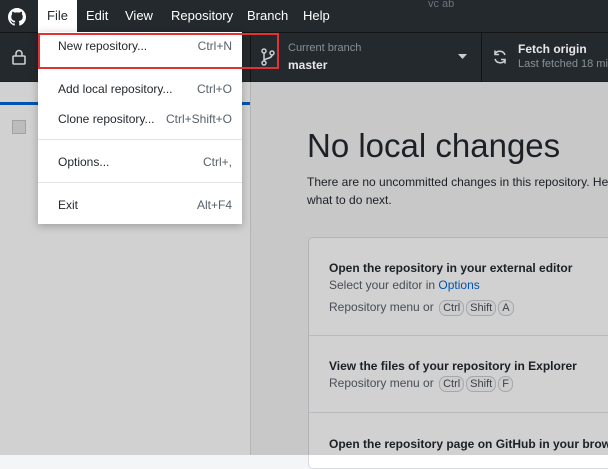 The height and width of the screenshot is (469, 608). I want to click on fetch-origin-label: Fetch origin, so click(552, 49).